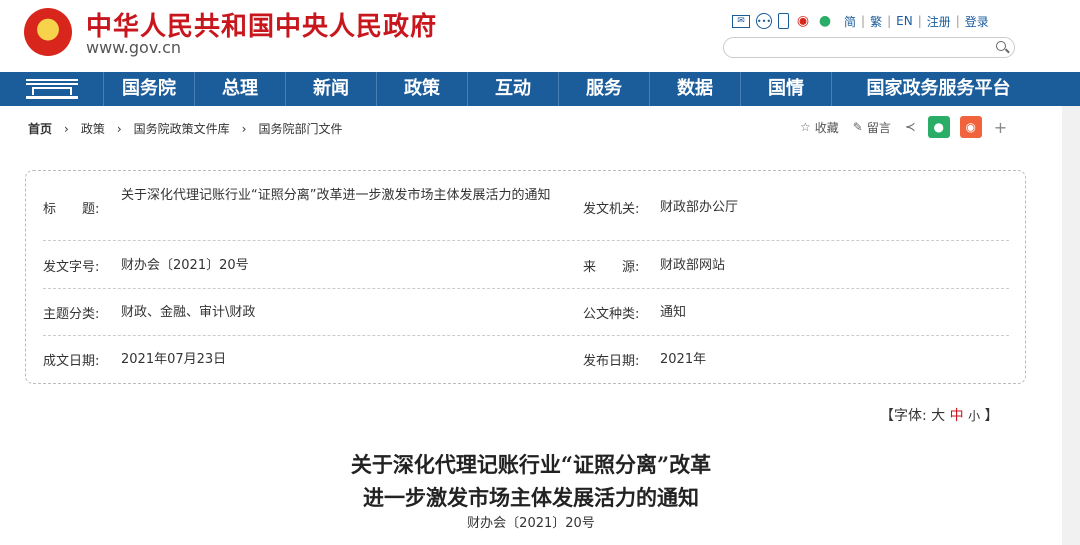 The image size is (1080, 545). What do you see at coordinates (185, 265) in the screenshot?
I see `docno-value: 财办会〔2021〕20号` at bounding box center [185, 265].